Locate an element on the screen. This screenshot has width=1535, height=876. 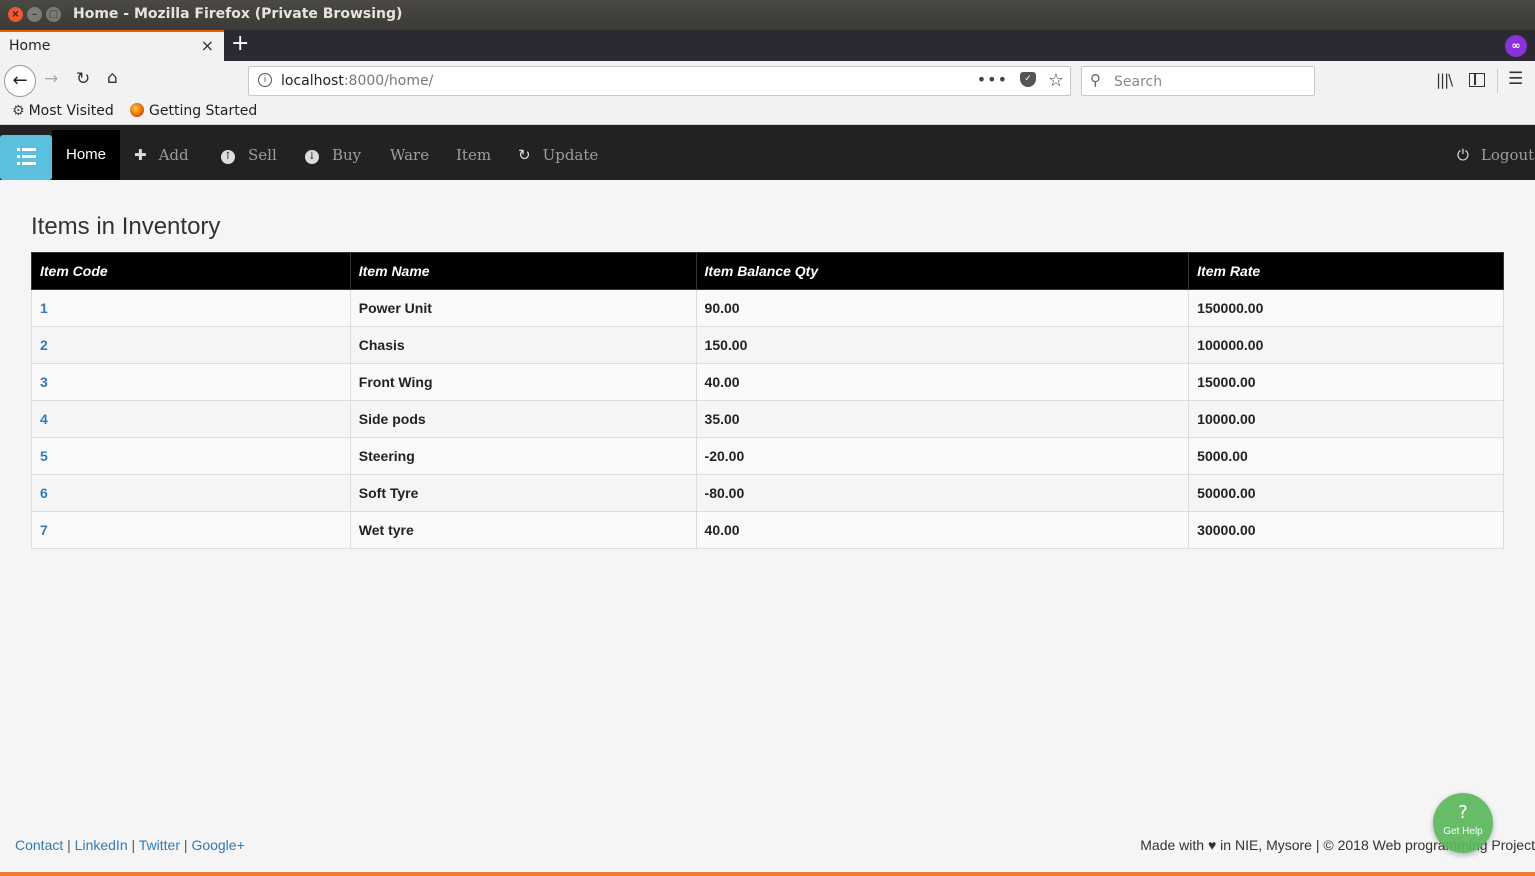
new-tab-icon: + is located at coordinates (240, 43).